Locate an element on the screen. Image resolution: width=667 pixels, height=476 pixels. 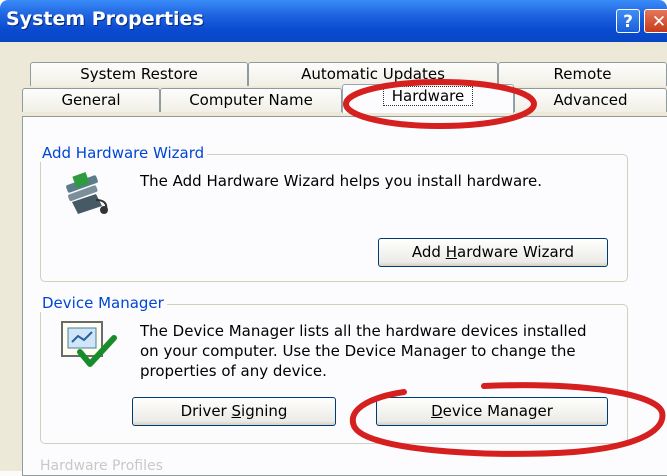
tab-hardware: Hardware is located at coordinates (428, 98).